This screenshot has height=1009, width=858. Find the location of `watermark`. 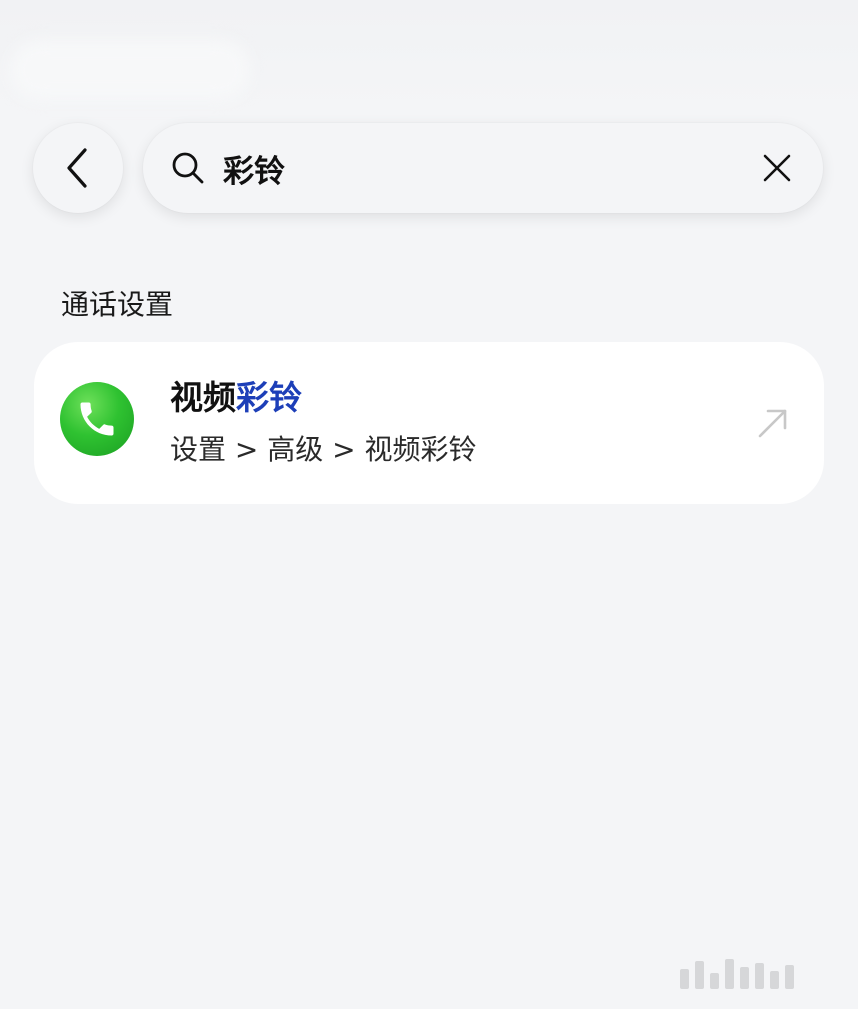

watermark is located at coordinates (760, 976).